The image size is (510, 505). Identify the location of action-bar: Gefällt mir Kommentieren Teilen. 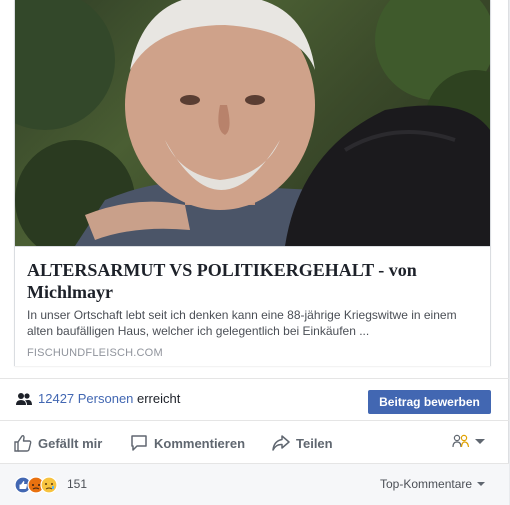
(254, 442).